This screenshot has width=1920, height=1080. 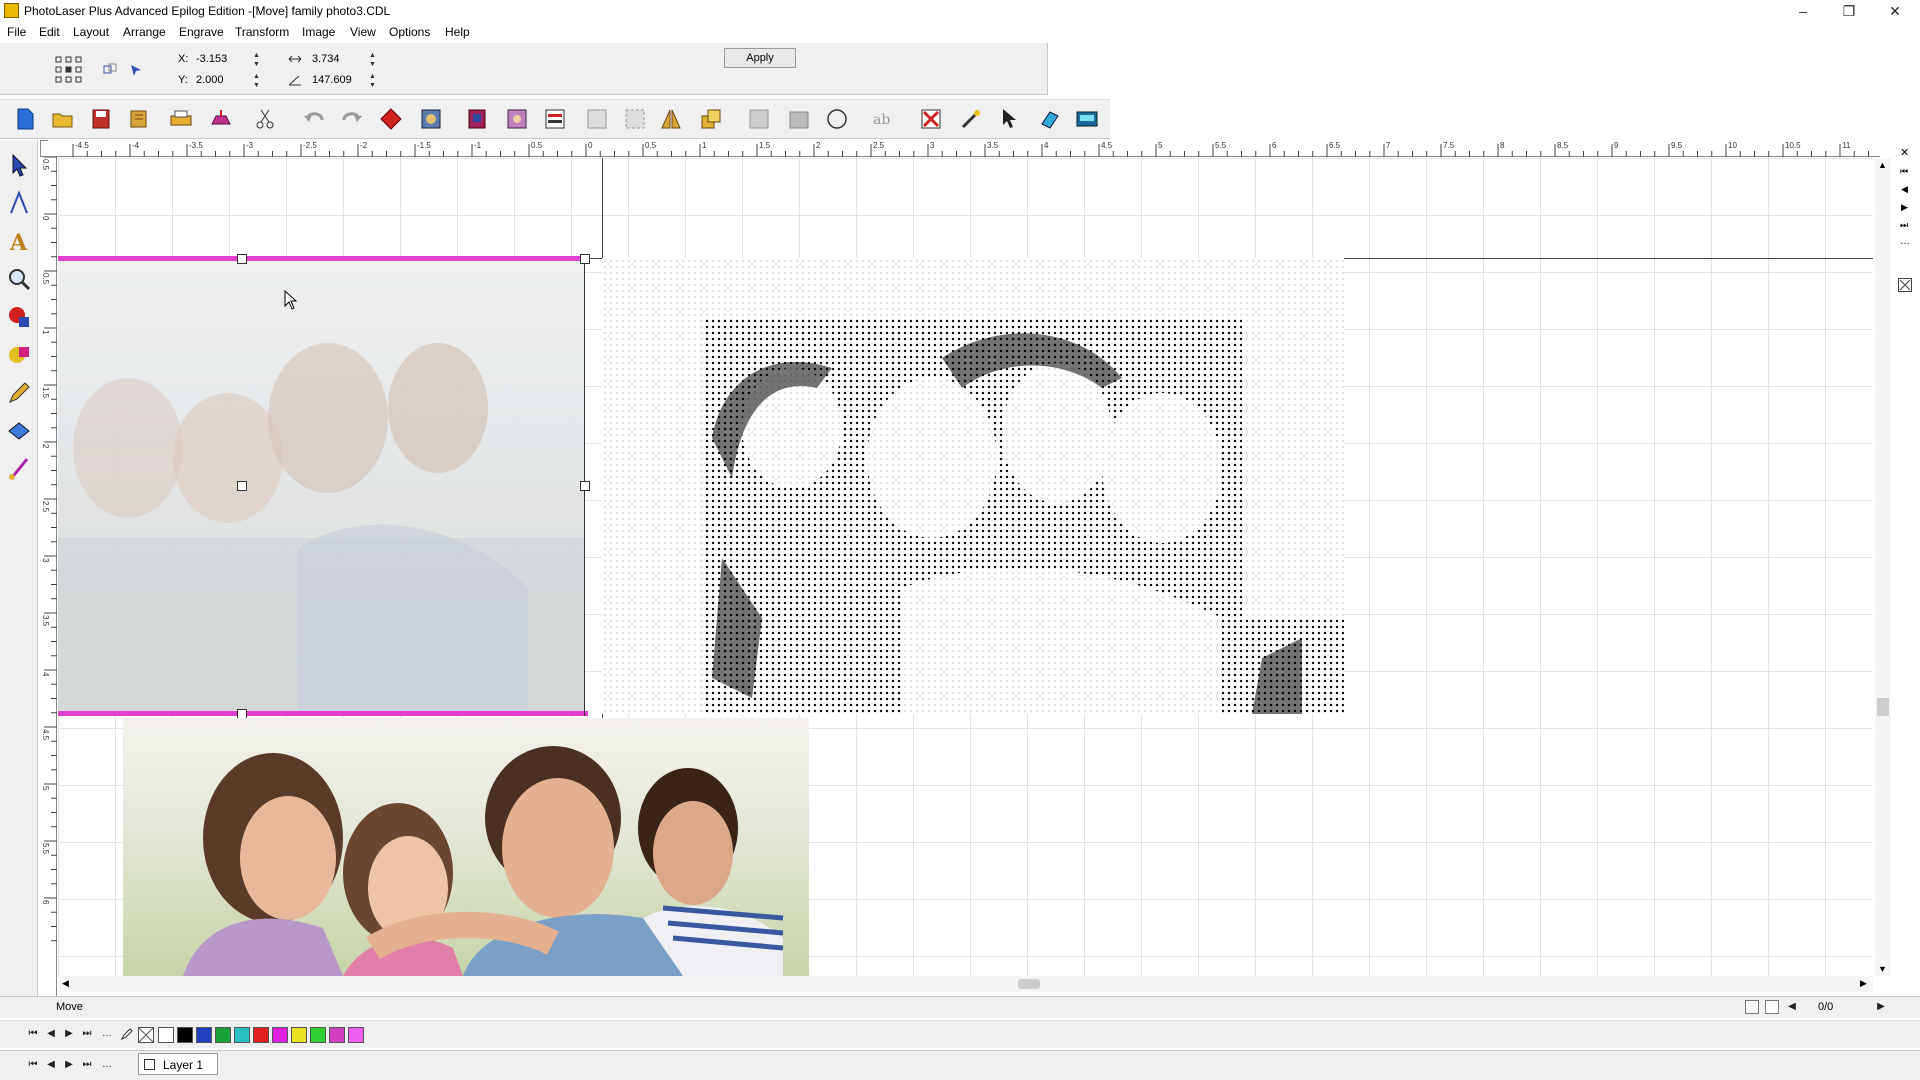 What do you see at coordinates (127, 1034) in the screenshot?
I see `palette-pen-icon` at bounding box center [127, 1034].